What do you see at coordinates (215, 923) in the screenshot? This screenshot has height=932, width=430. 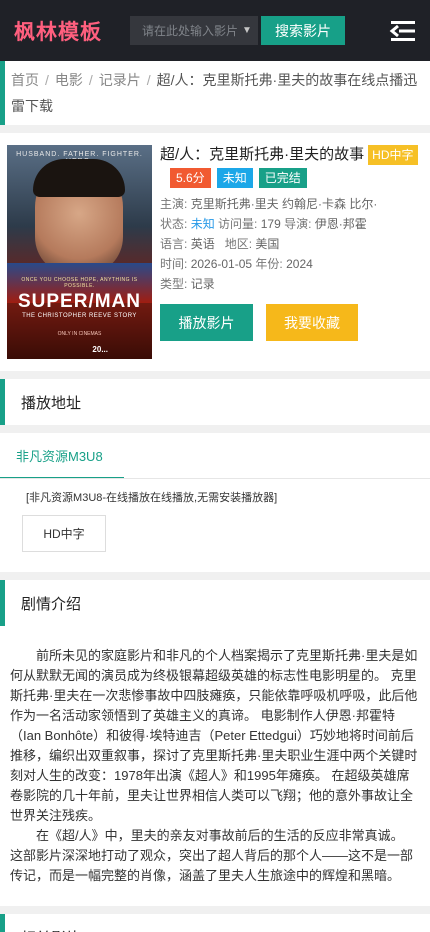 I see `related-section-heading: 相关影片` at bounding box center [215, 923].